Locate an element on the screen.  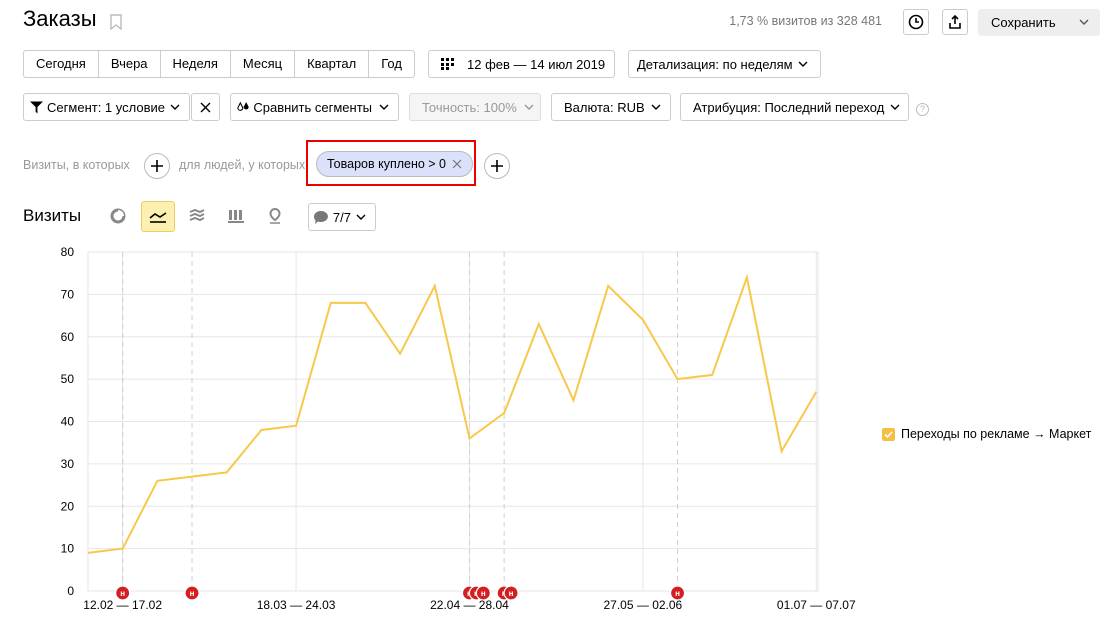
upload-icon is located at coordinates (955, 21).